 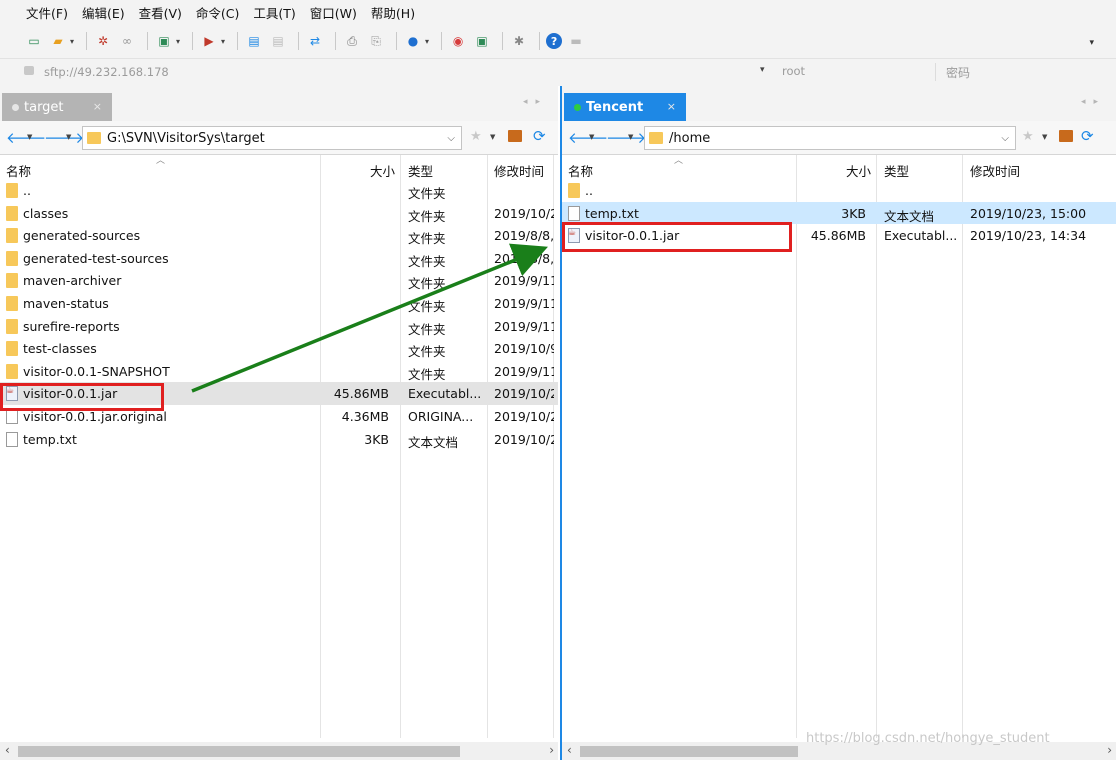 I want to click on file-row: generated-sources 文件夹 2019/8/8,, so click(x=279, y=235).